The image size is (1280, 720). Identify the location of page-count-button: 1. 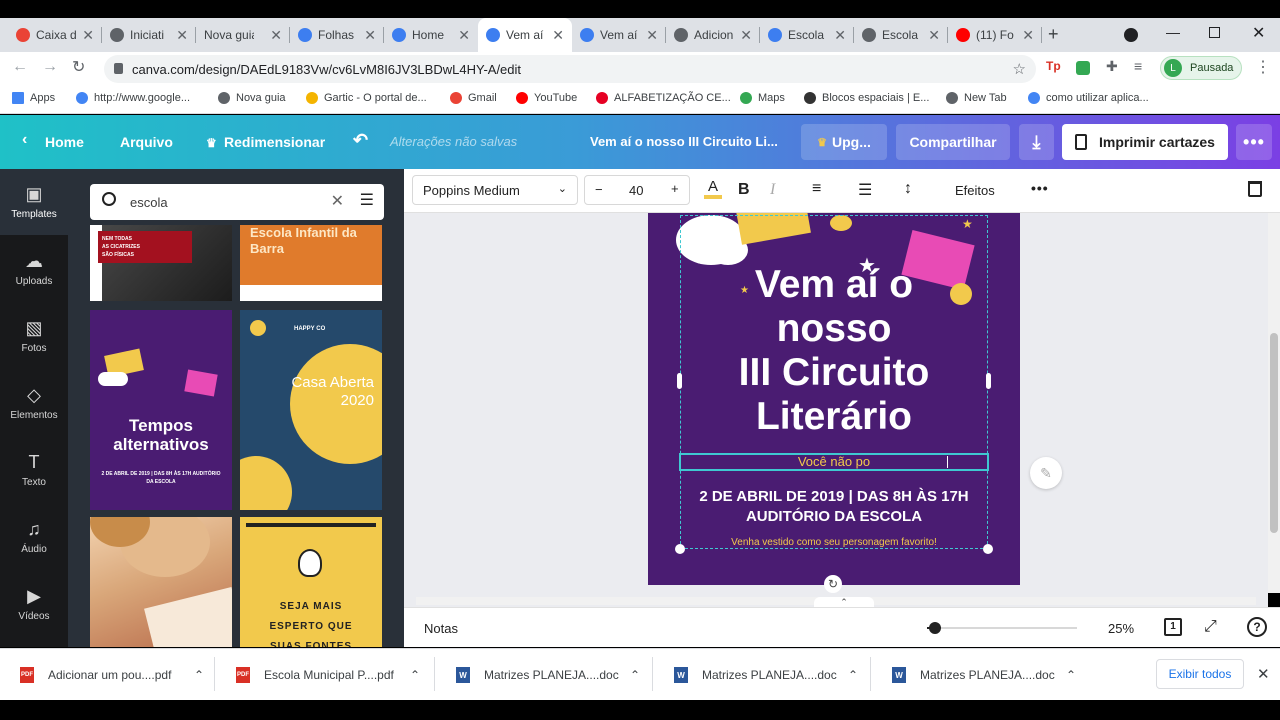
(1173, 627).